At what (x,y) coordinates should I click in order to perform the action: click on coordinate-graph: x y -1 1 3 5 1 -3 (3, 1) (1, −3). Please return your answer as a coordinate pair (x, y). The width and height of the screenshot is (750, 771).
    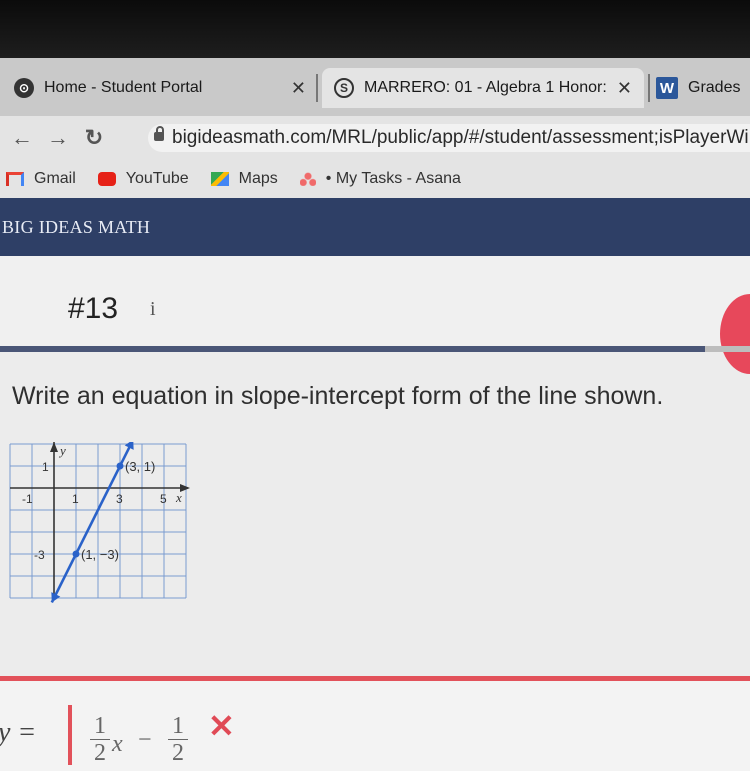
    Looking at the image, I should click on (99, 522).